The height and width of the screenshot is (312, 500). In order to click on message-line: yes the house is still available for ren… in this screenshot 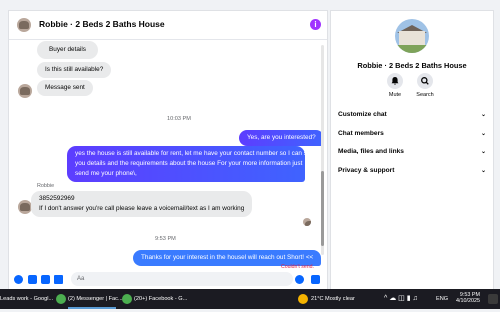, I will do `click(196, 153)`.